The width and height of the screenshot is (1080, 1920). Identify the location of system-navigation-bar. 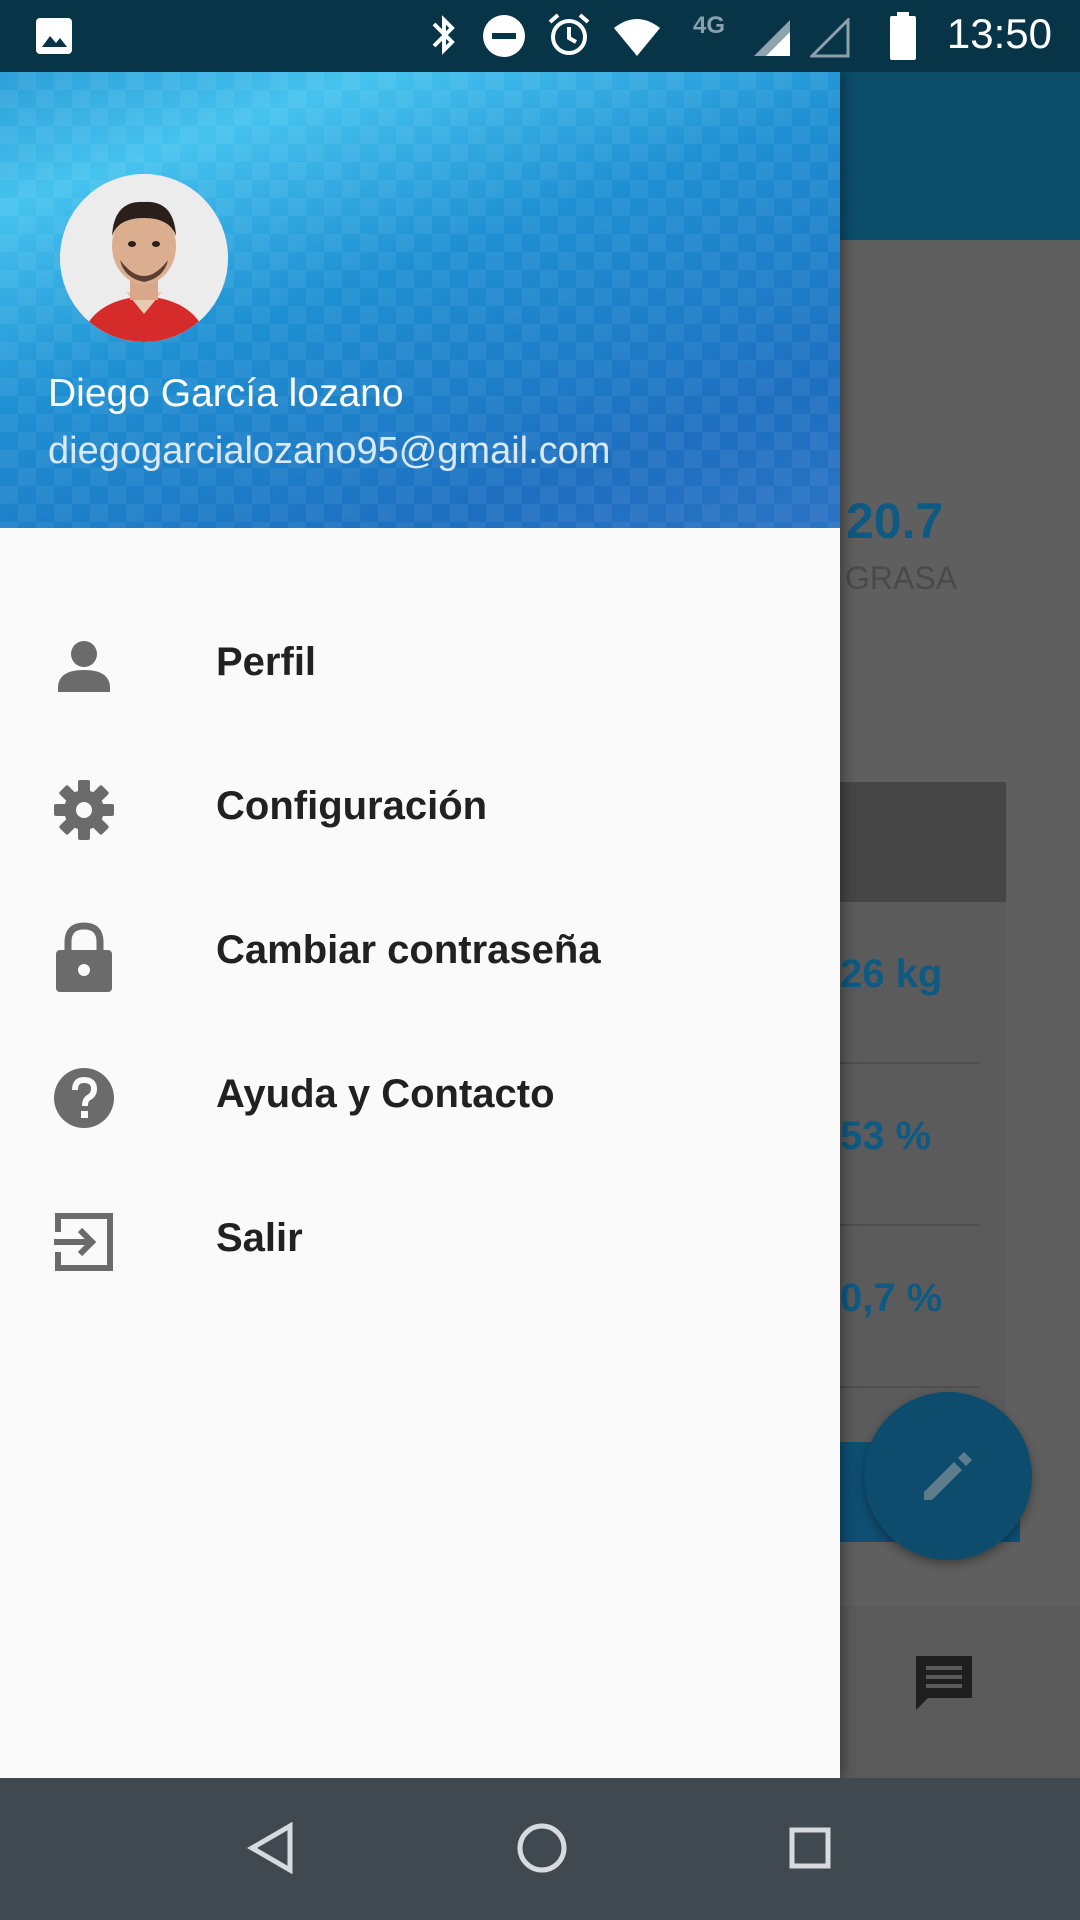
(540, 1849).